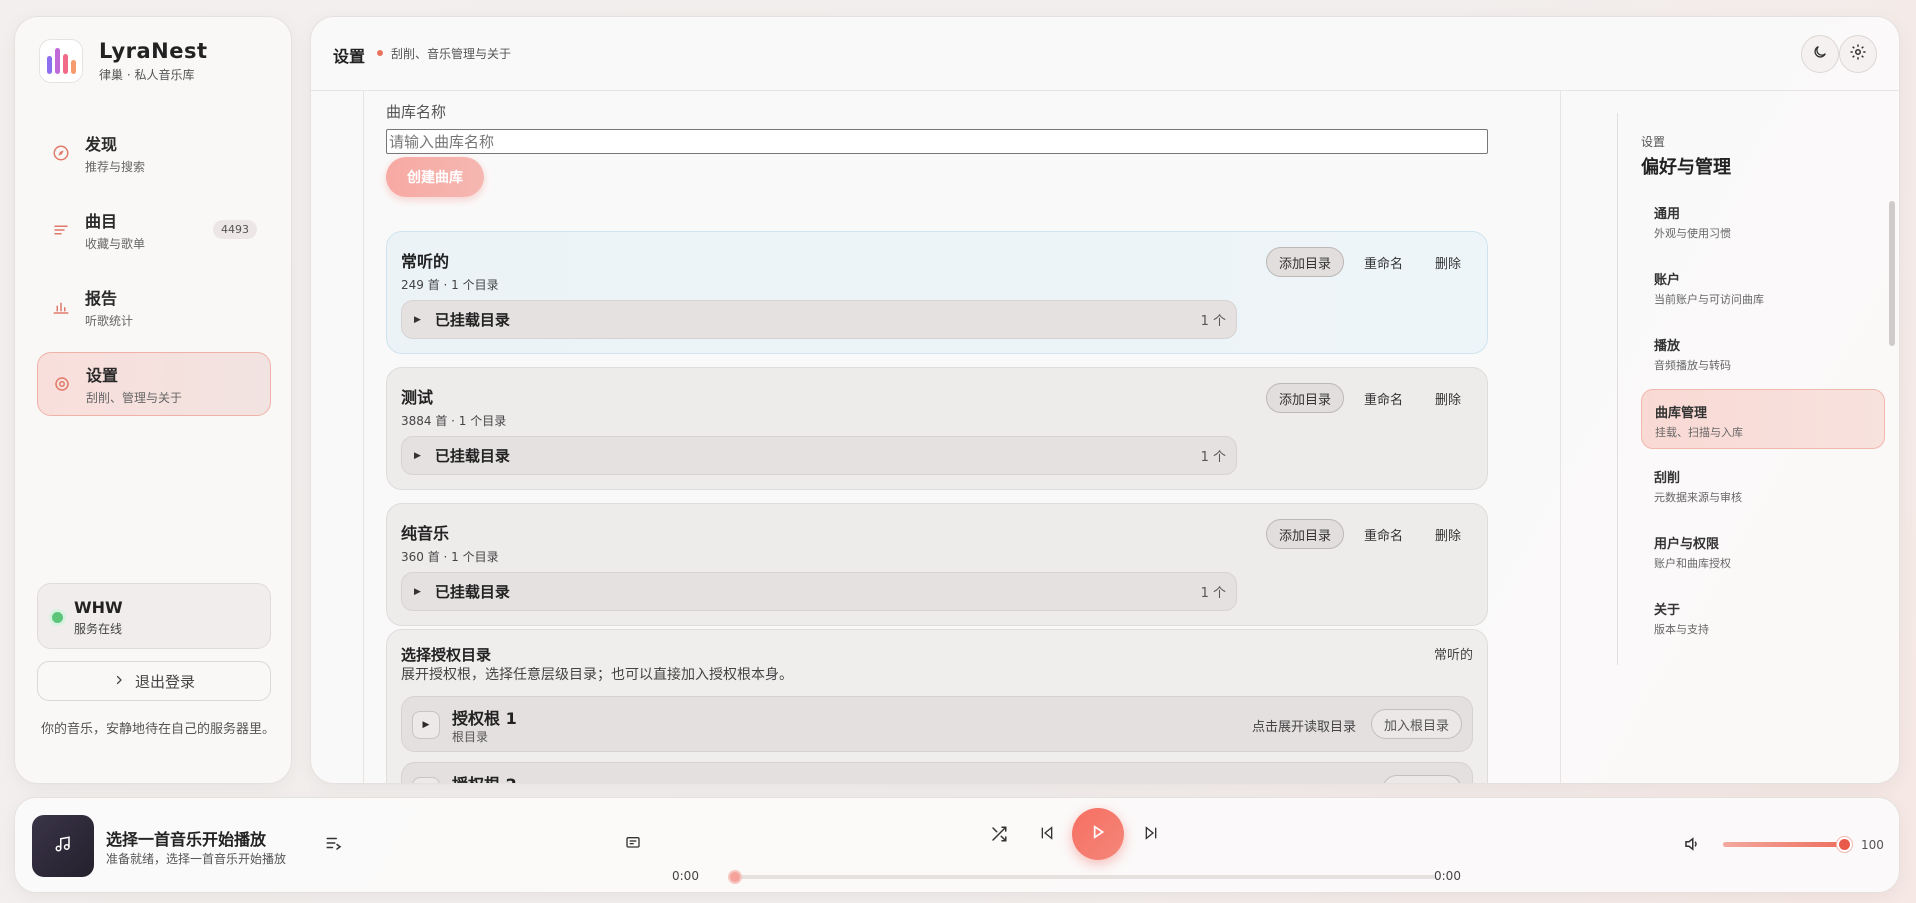 This screenshot has height=903, width=1916. Describe the element at coordinates (154, 307) in the screenshot. I see `nav-item-reports: 报告 听歌统计` at that location.